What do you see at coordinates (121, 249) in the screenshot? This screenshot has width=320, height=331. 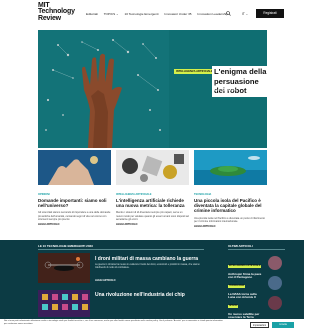 I see `section-divider` at bounding box center [121, 249].